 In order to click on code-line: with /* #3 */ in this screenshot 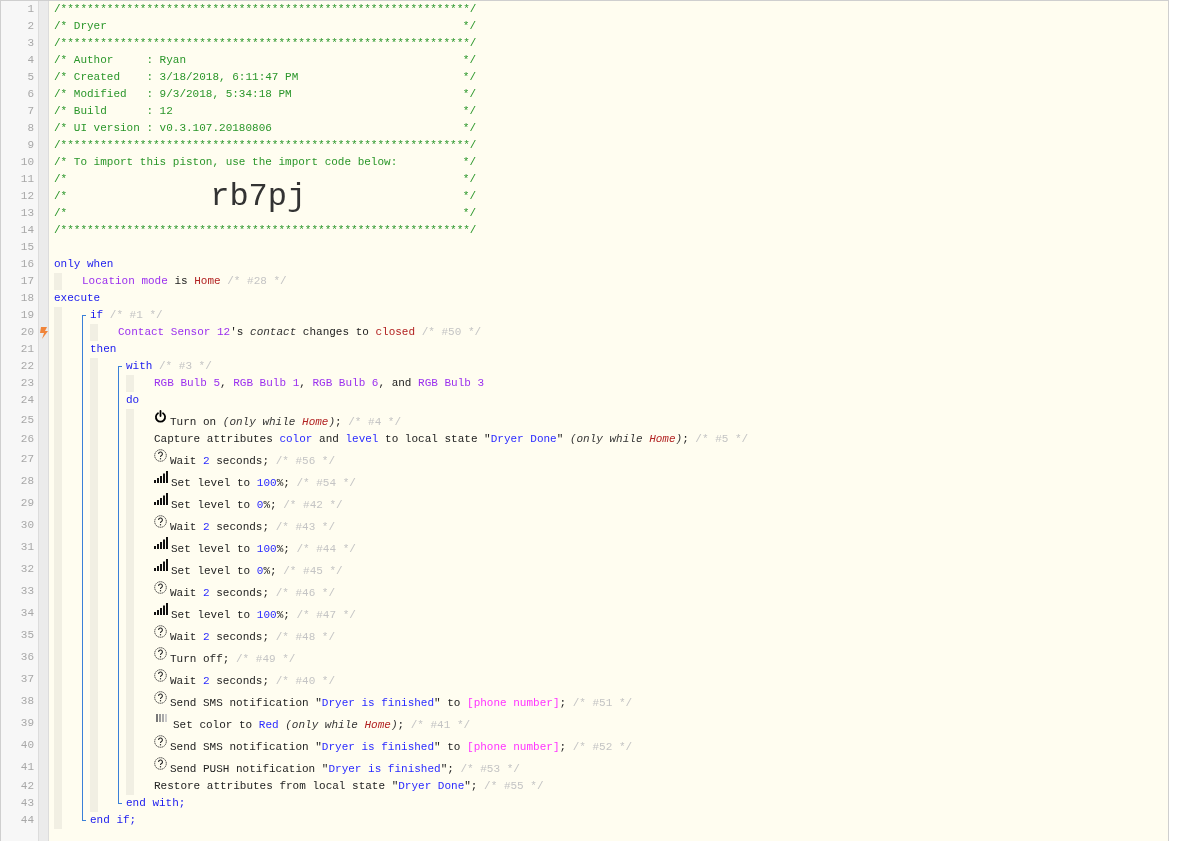, I will do `click(169, 366)`.